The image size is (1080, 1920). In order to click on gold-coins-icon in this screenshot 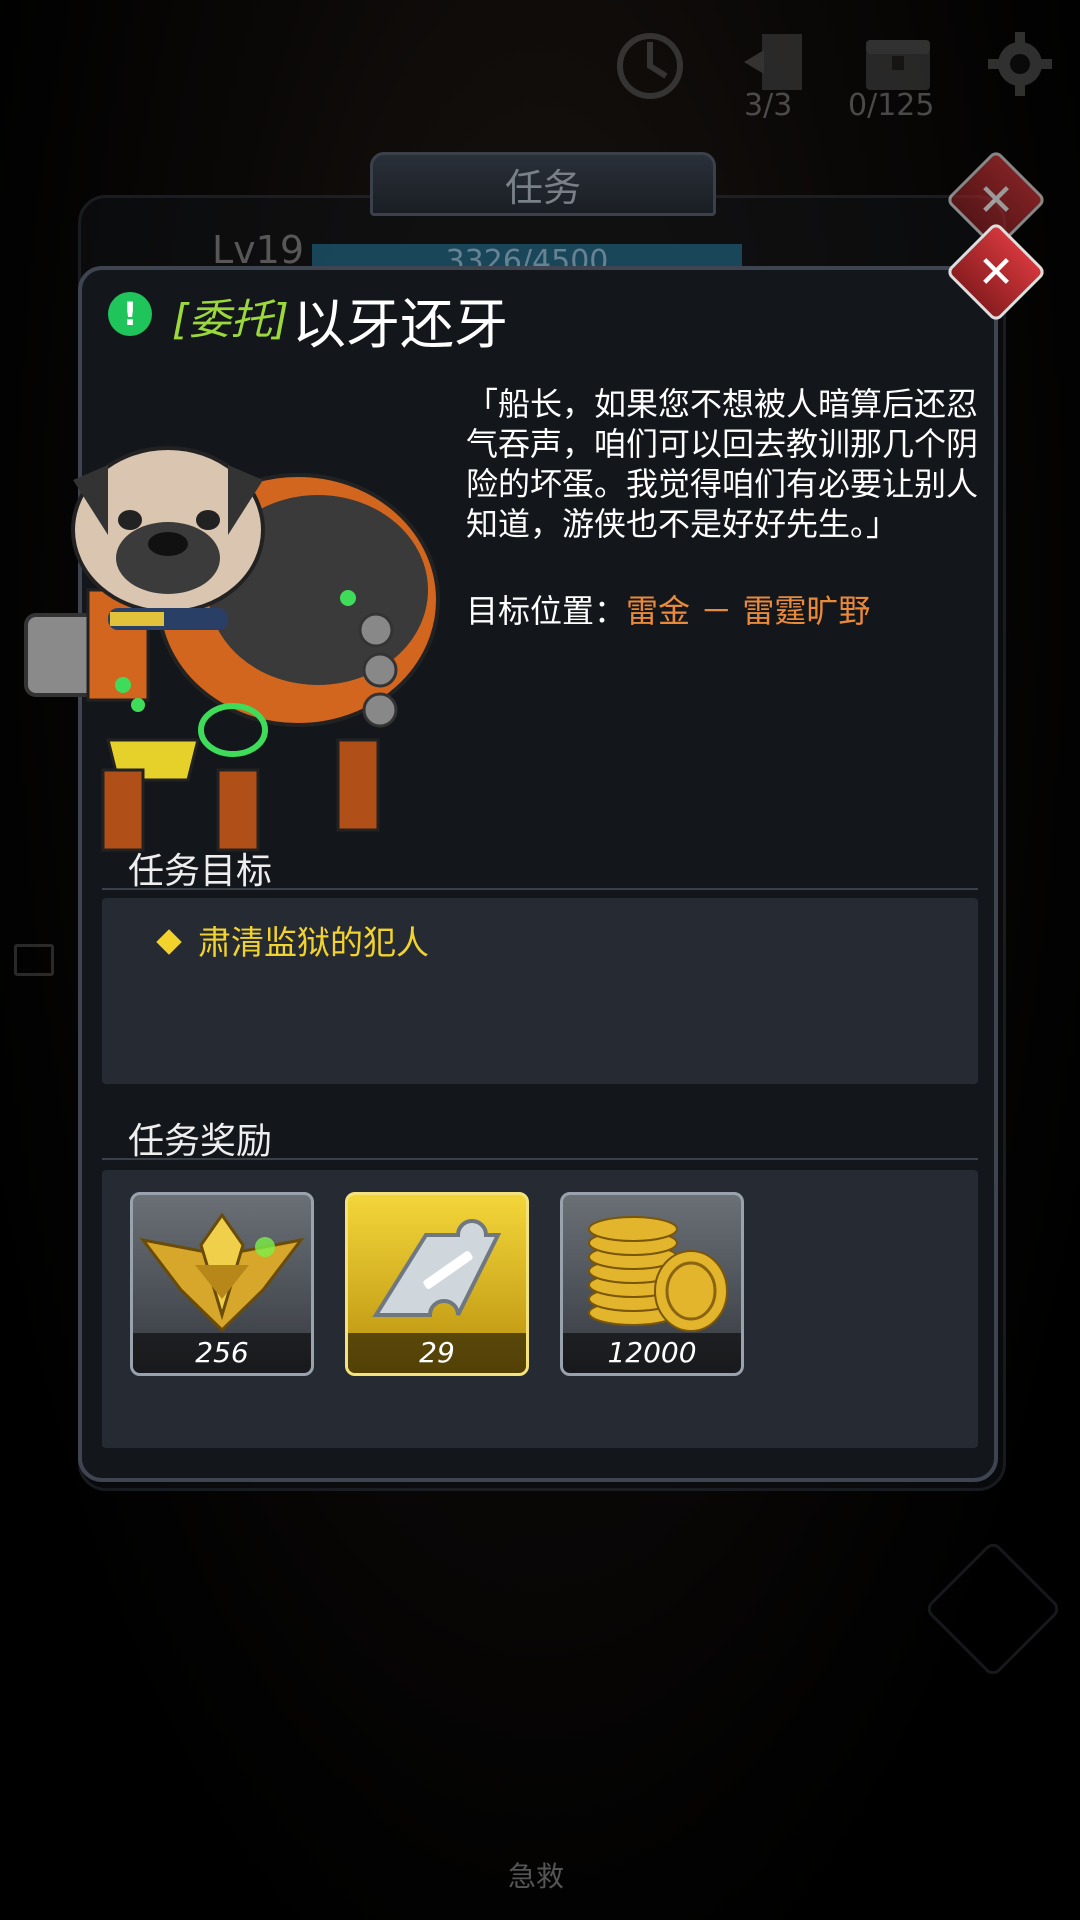, I will do `click(658, 1274)`.